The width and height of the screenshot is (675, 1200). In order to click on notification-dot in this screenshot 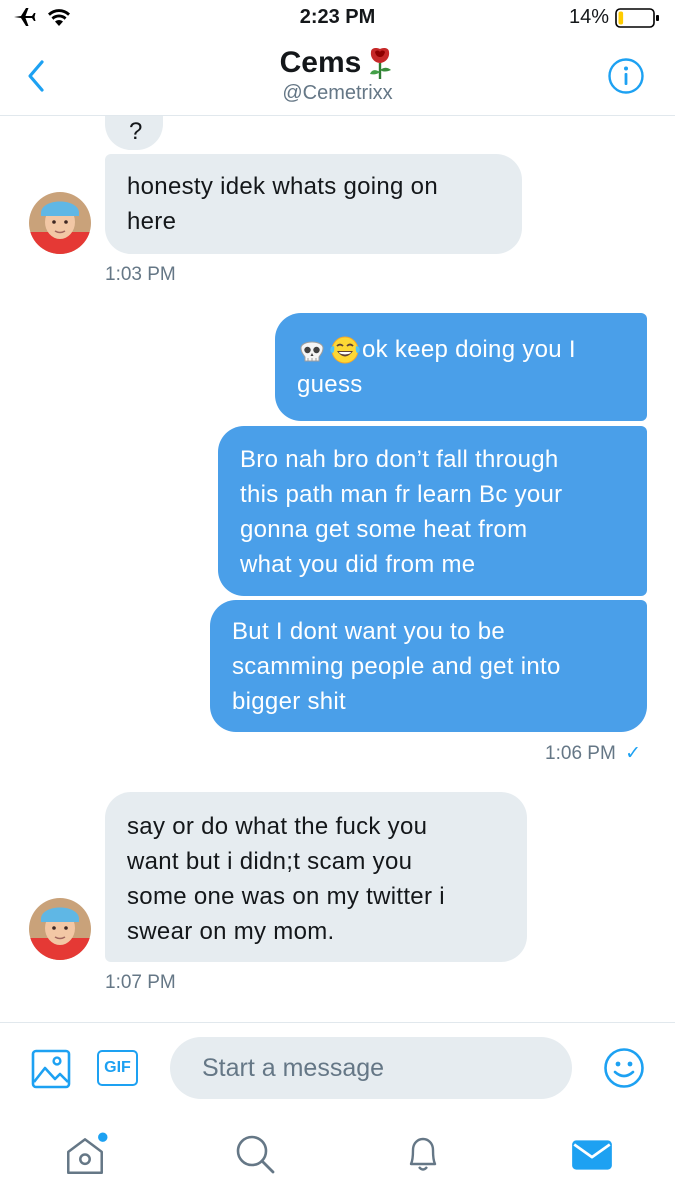, I will do `click(103, 1137)`.